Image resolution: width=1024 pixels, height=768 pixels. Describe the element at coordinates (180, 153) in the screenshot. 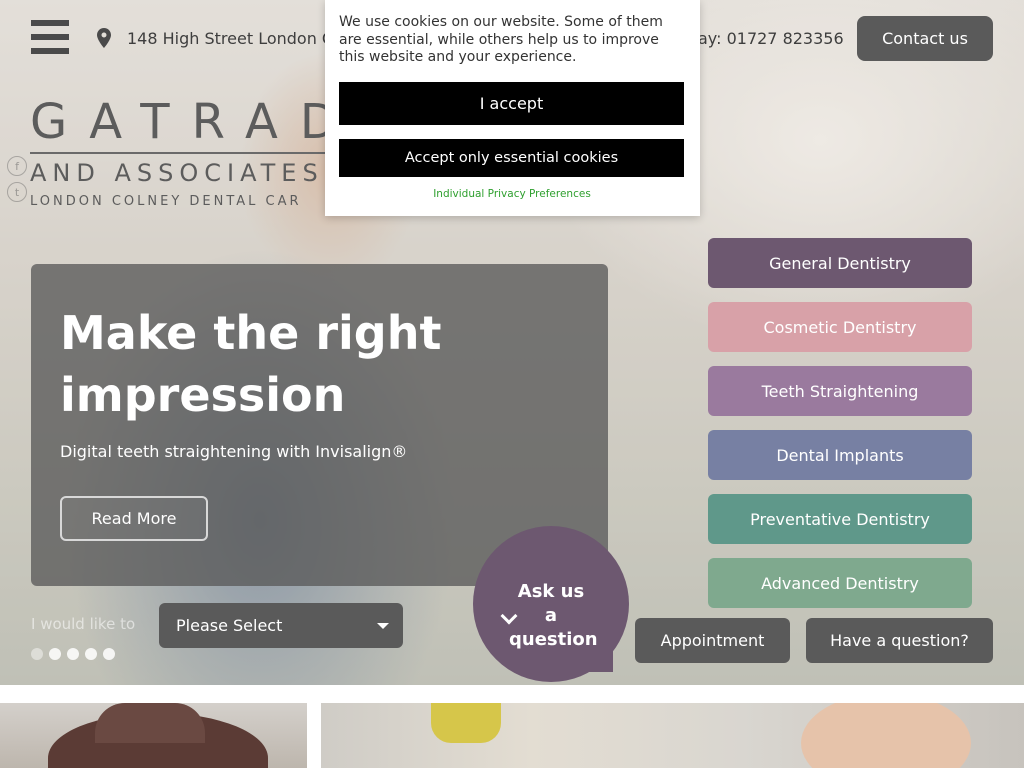

I see `logo-rule` at that location.